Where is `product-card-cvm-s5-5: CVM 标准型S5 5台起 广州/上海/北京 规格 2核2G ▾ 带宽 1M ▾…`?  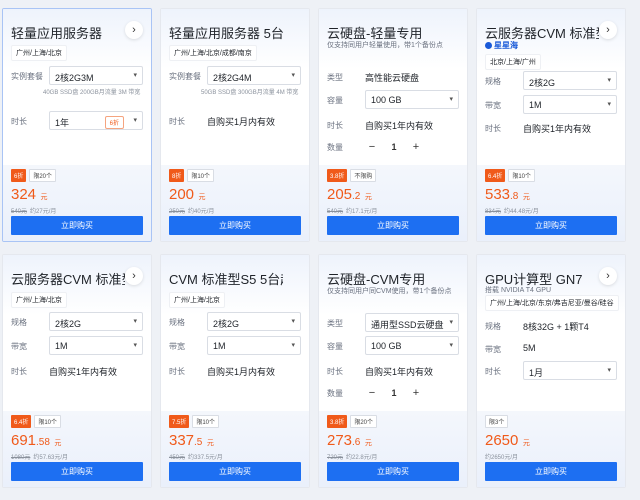
product-card-cvm-s5-5: CVM 标准型S5 5台起 广州/上海/北京 规格 2核2G ▾ 带宽 1M ▾… is located at coordinates (235, 371).